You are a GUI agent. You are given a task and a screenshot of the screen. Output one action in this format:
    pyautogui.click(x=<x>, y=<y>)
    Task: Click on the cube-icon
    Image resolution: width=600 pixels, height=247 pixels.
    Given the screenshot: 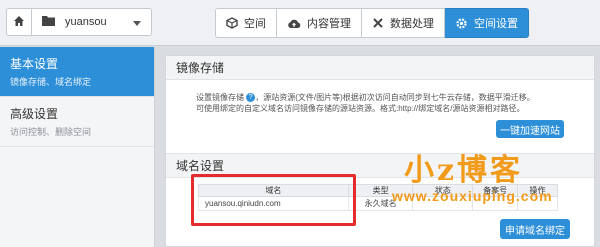 What is the action you would take?
    pyautogui.click(x=232, y=23)
    